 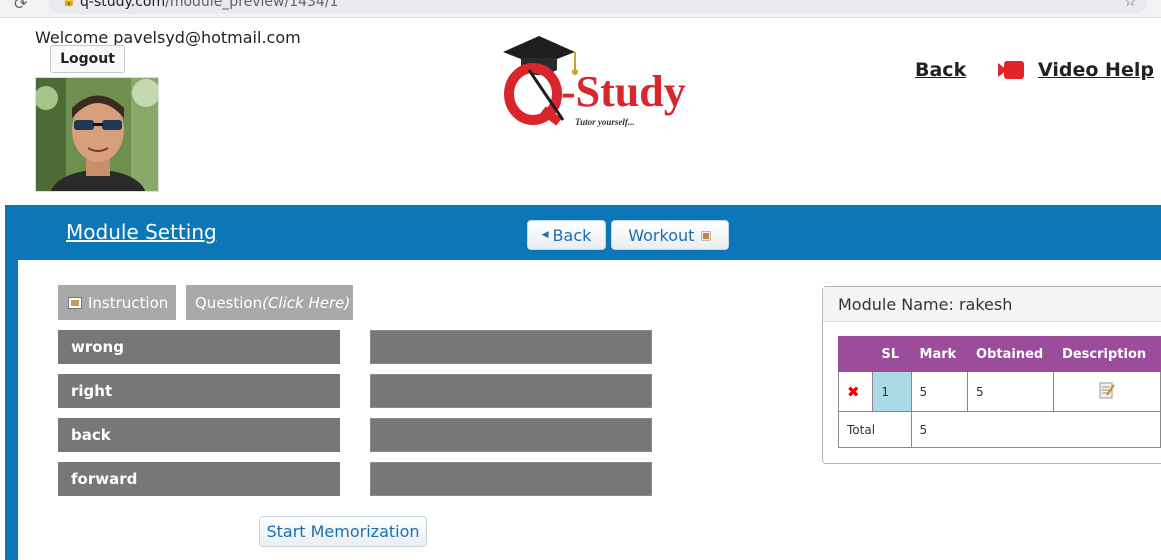 I want to click on total-value: 5, so click(x=1035, y=429).